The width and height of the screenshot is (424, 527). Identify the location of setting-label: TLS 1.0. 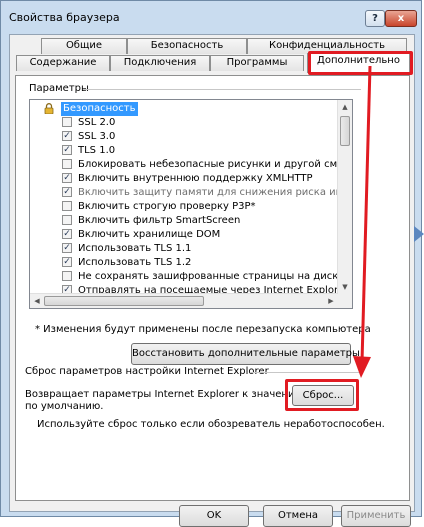
(97, 150).